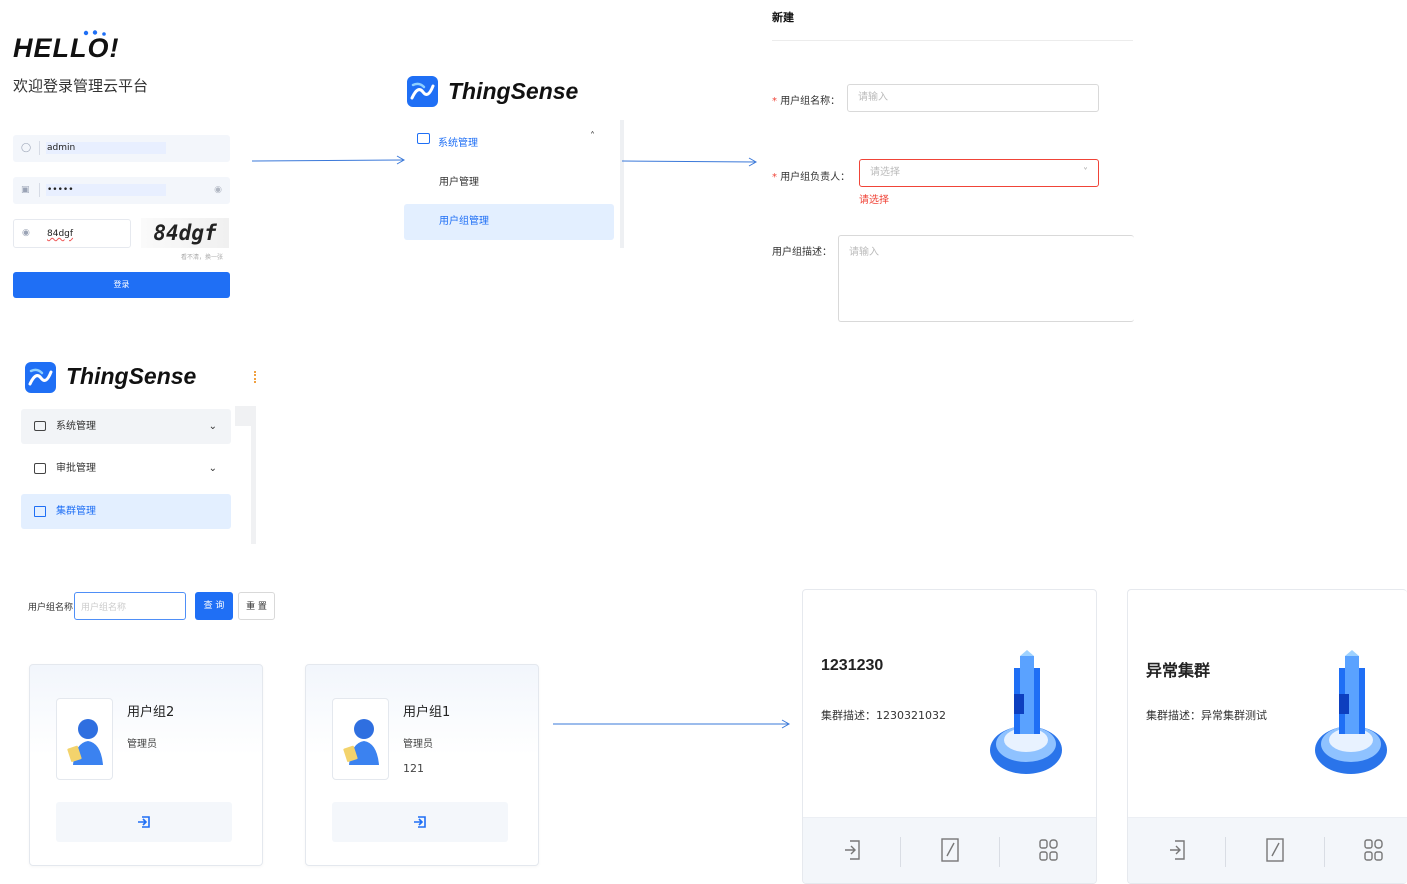  What do you see at coordinates (40, 511) in the screenshot?
I see `cluster-list-icon` at bounding box center [40, 511].